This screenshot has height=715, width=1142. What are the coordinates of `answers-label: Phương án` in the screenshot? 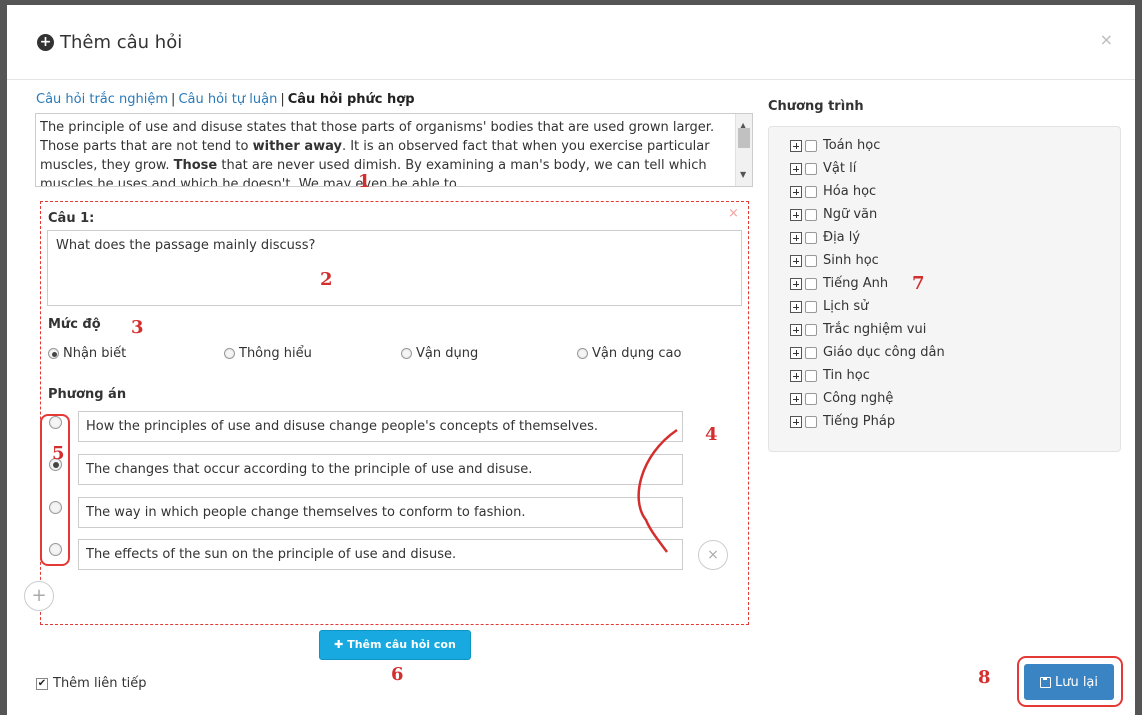 It's located at (87, 394).